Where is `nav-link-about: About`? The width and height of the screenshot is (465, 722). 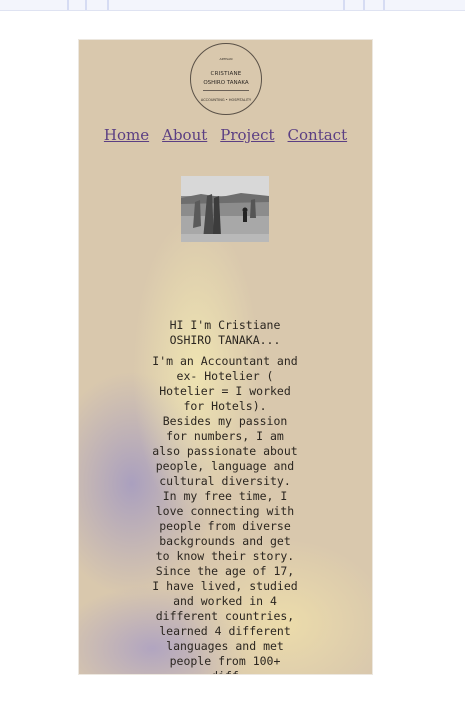
nav-link-about: About is located at coordinates (184, 135).